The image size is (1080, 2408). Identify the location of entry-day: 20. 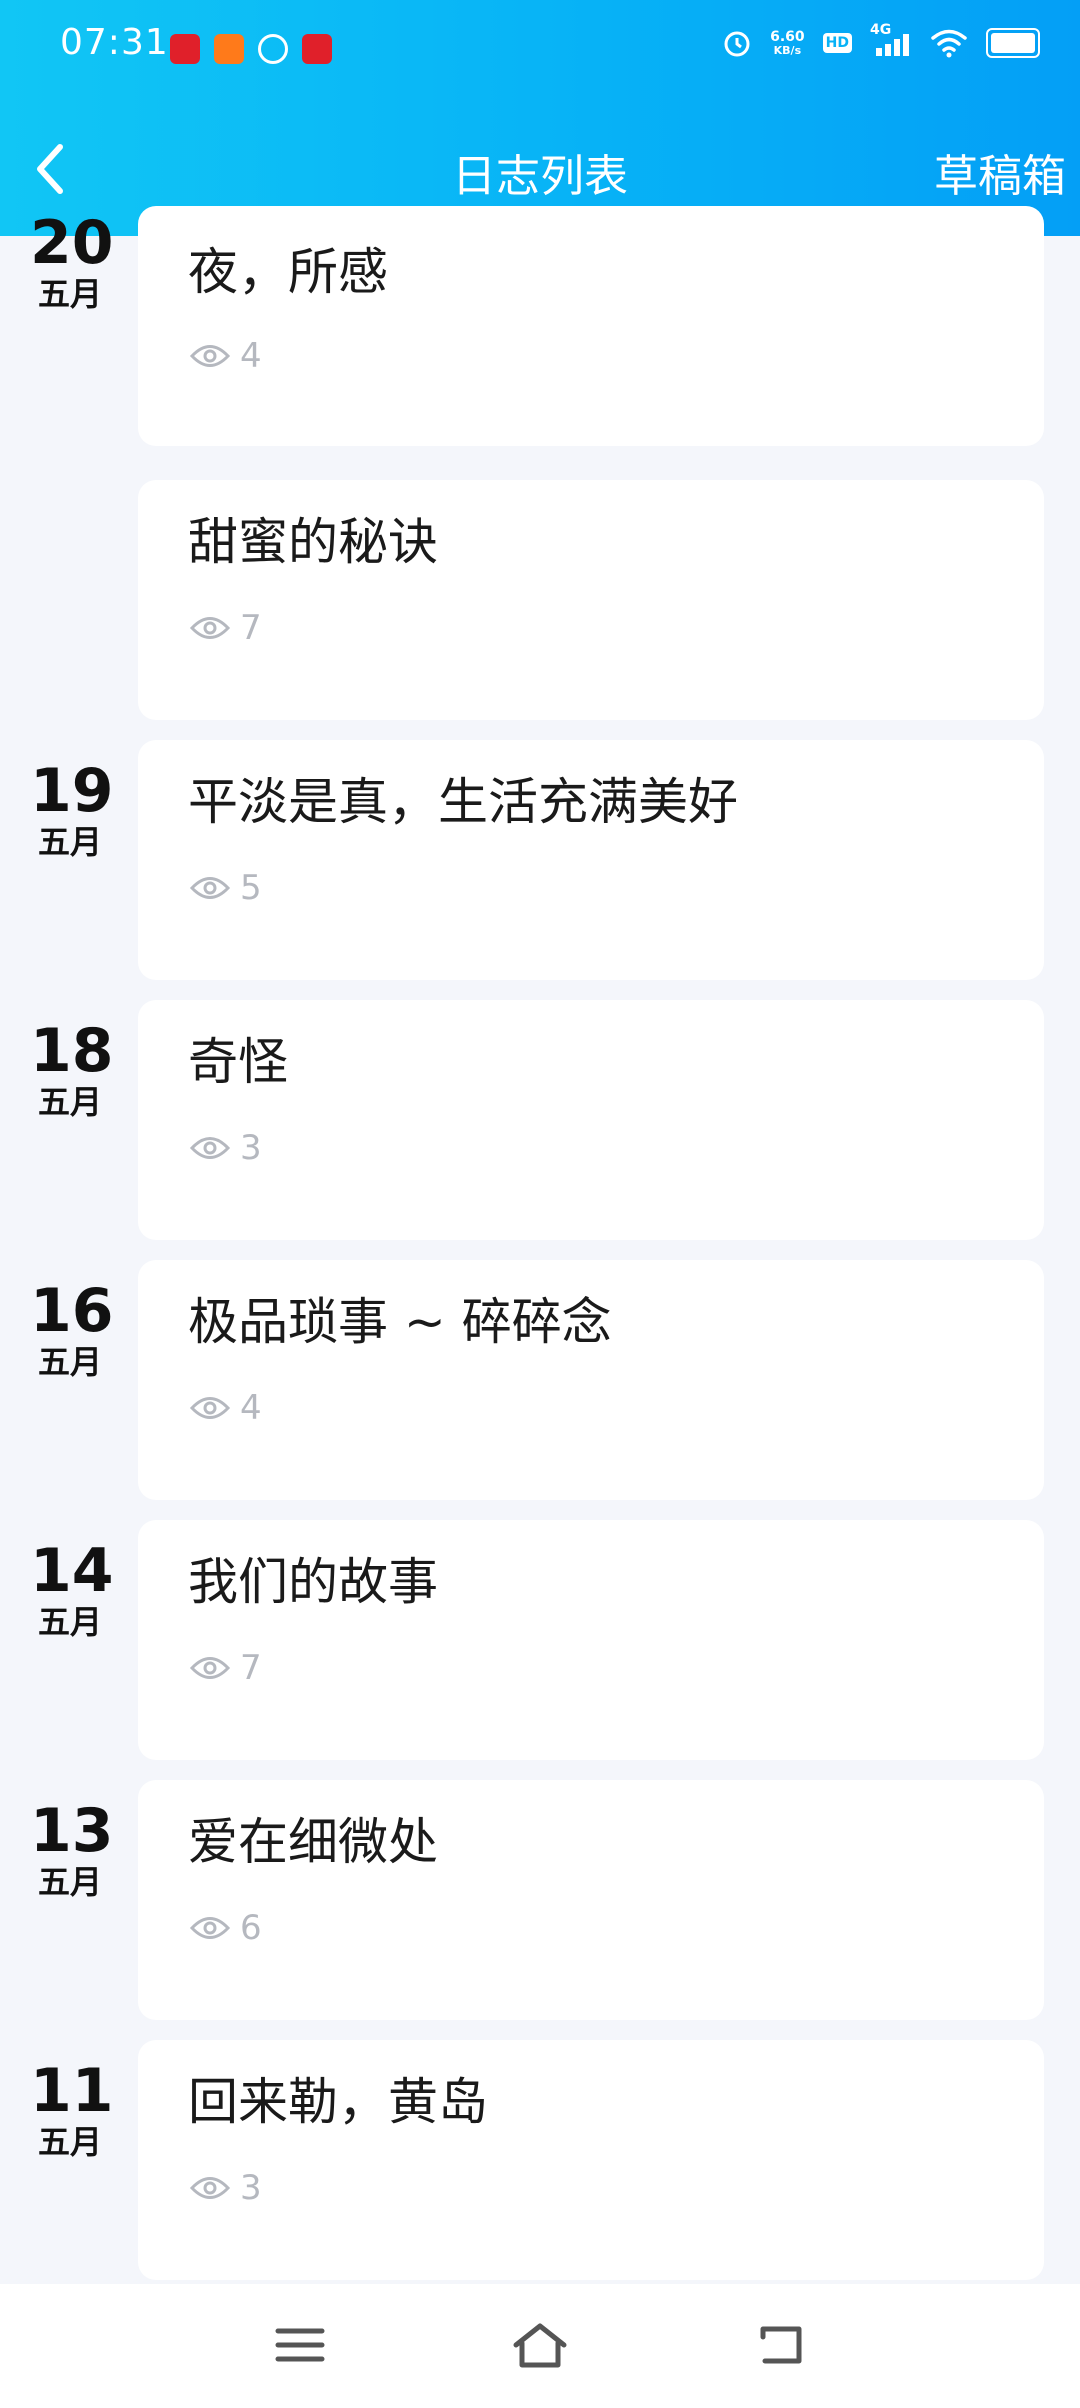
(72, 243).